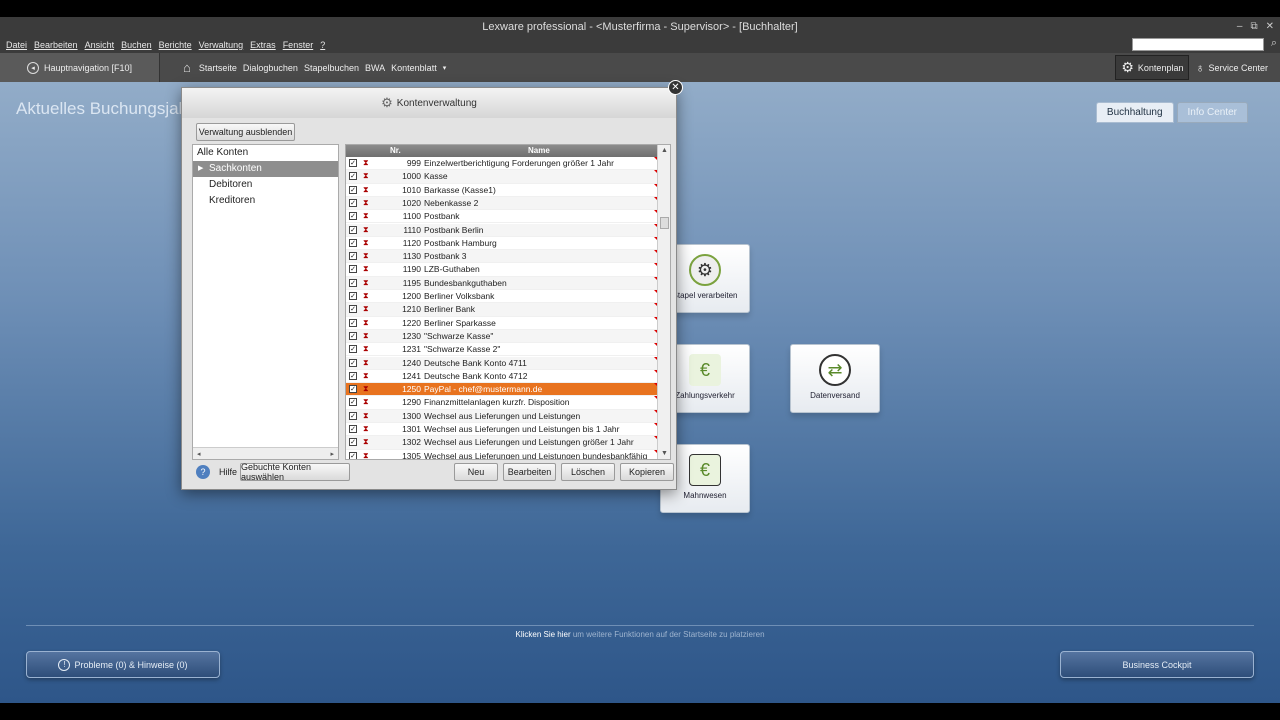  What do you see at coordinates (502, 376) in the screenshot?
I see `table-row: ✓ ⧗ 1241 Deutsche Bank Konto 4712` at bounding box center [502, 376].